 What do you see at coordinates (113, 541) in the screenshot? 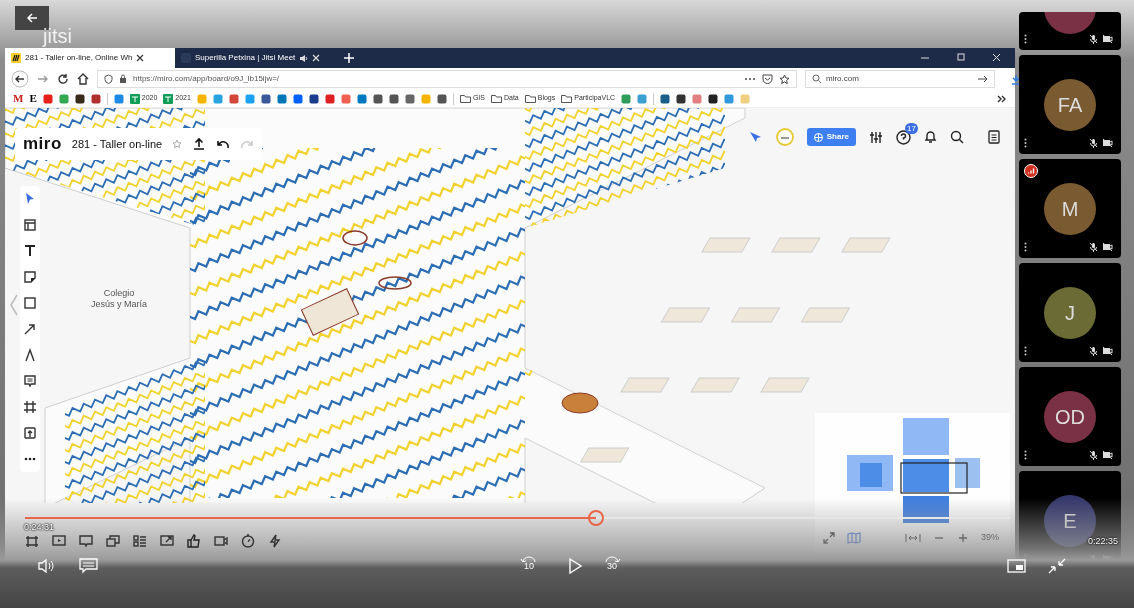
I see `cards-icon` at bounding box center [113, 541].